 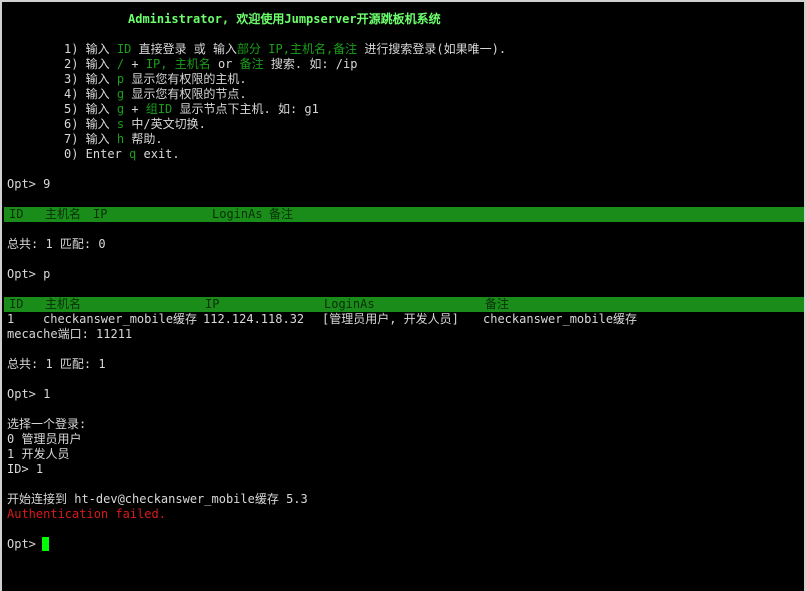 What do you see at coordinates (25, 469) in the screenshot?
I see `id-prompt: ID> 1` at bounding box center [25, 469].